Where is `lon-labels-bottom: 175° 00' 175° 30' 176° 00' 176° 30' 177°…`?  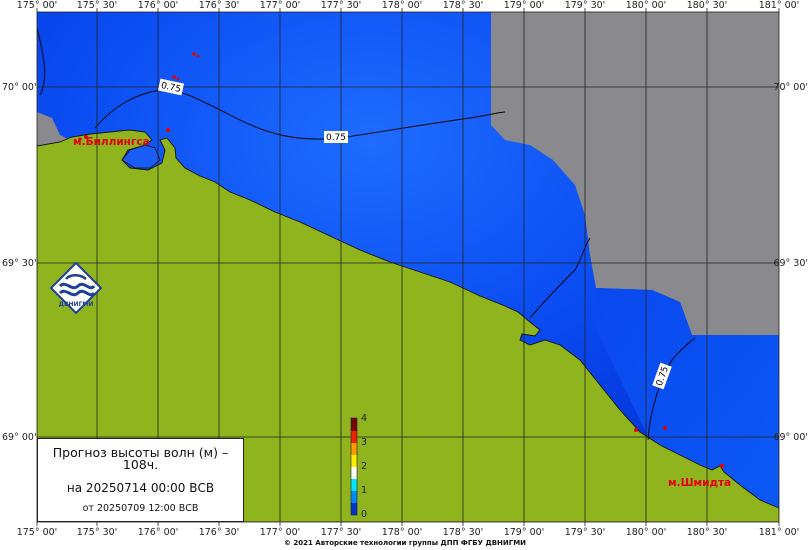
lon-labels-bottom: 175° 00' 175° 30' 176° 00' 176° 30' 177°… is located at coordinates (408, 532).